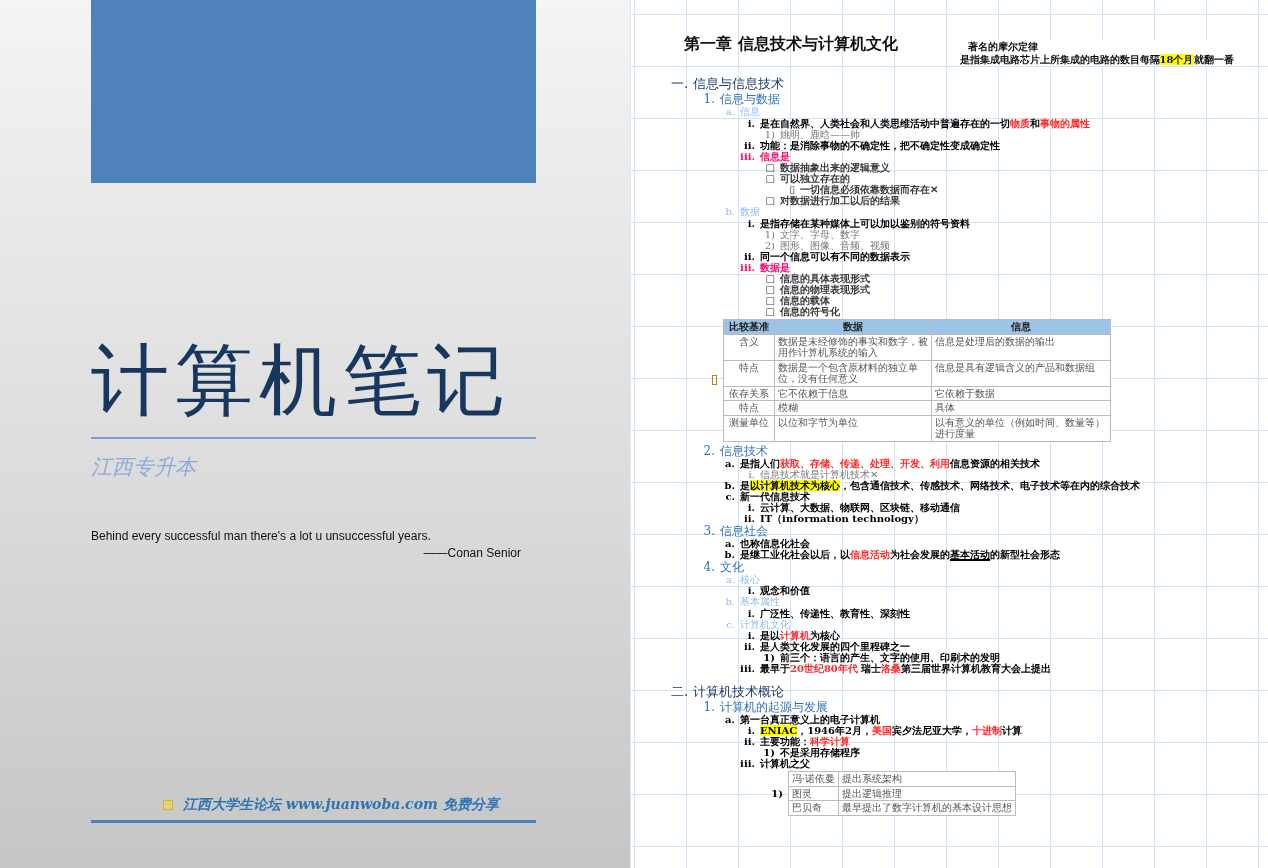  What do you see at coordinates (1021, 393) in the screenshot?
I see `table-cell: 它依赖于数据` at bounding box center [1021, 393].